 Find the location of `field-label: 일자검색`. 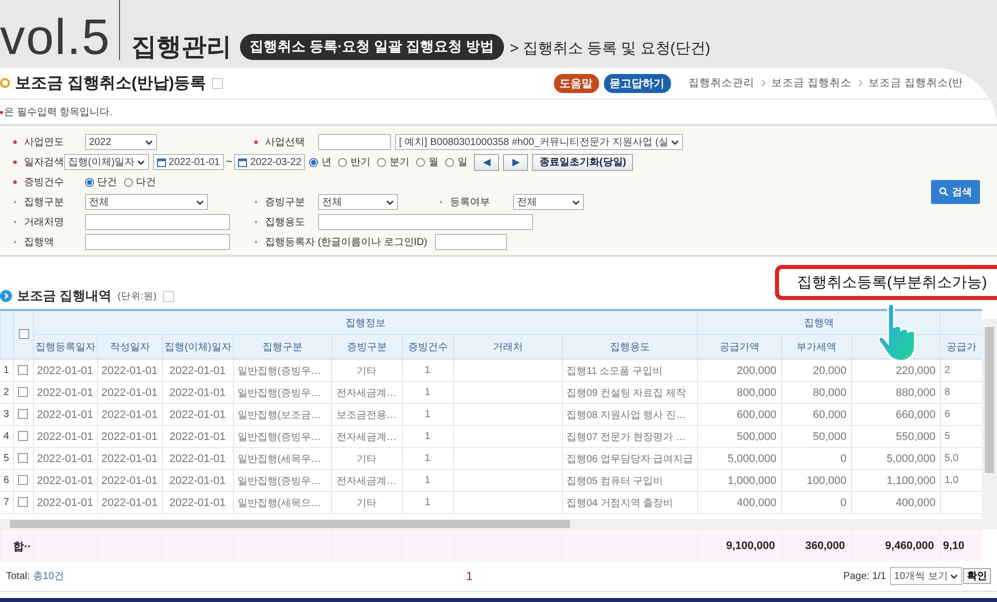

field-label: 일자검색 is located at coordinates (44, 162).